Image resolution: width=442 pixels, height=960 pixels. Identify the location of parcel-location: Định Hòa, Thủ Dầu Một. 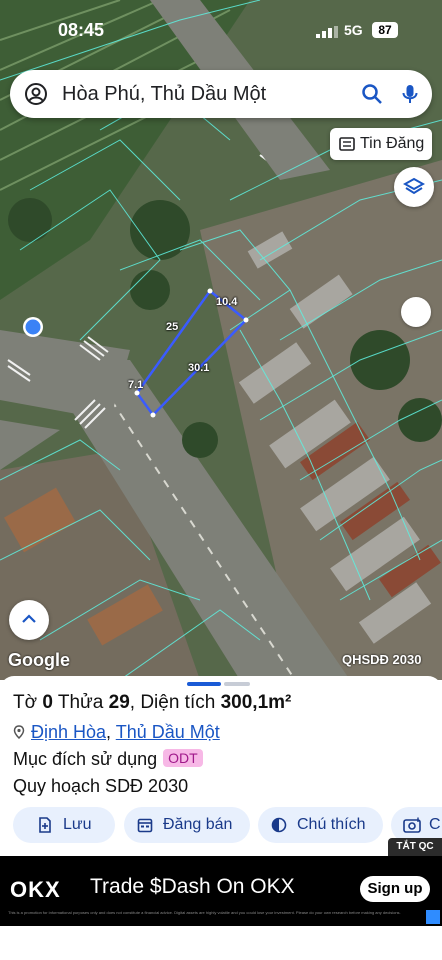
(116, 732).